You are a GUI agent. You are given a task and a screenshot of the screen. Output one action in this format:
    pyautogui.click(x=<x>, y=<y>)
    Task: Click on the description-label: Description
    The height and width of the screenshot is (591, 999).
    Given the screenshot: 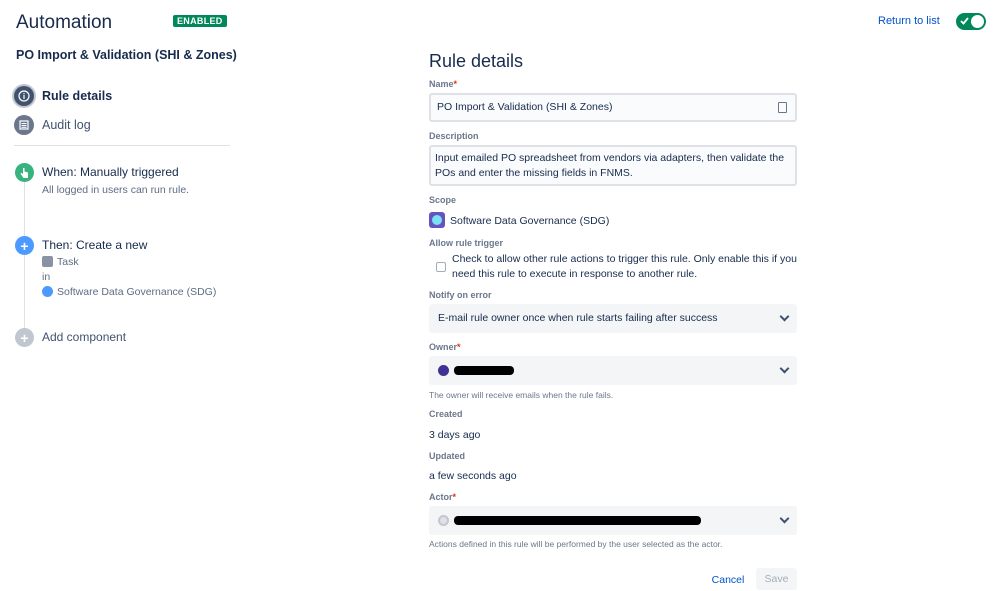 What is the action you would take?
    pyautogui.click(x=454, y=136)
    